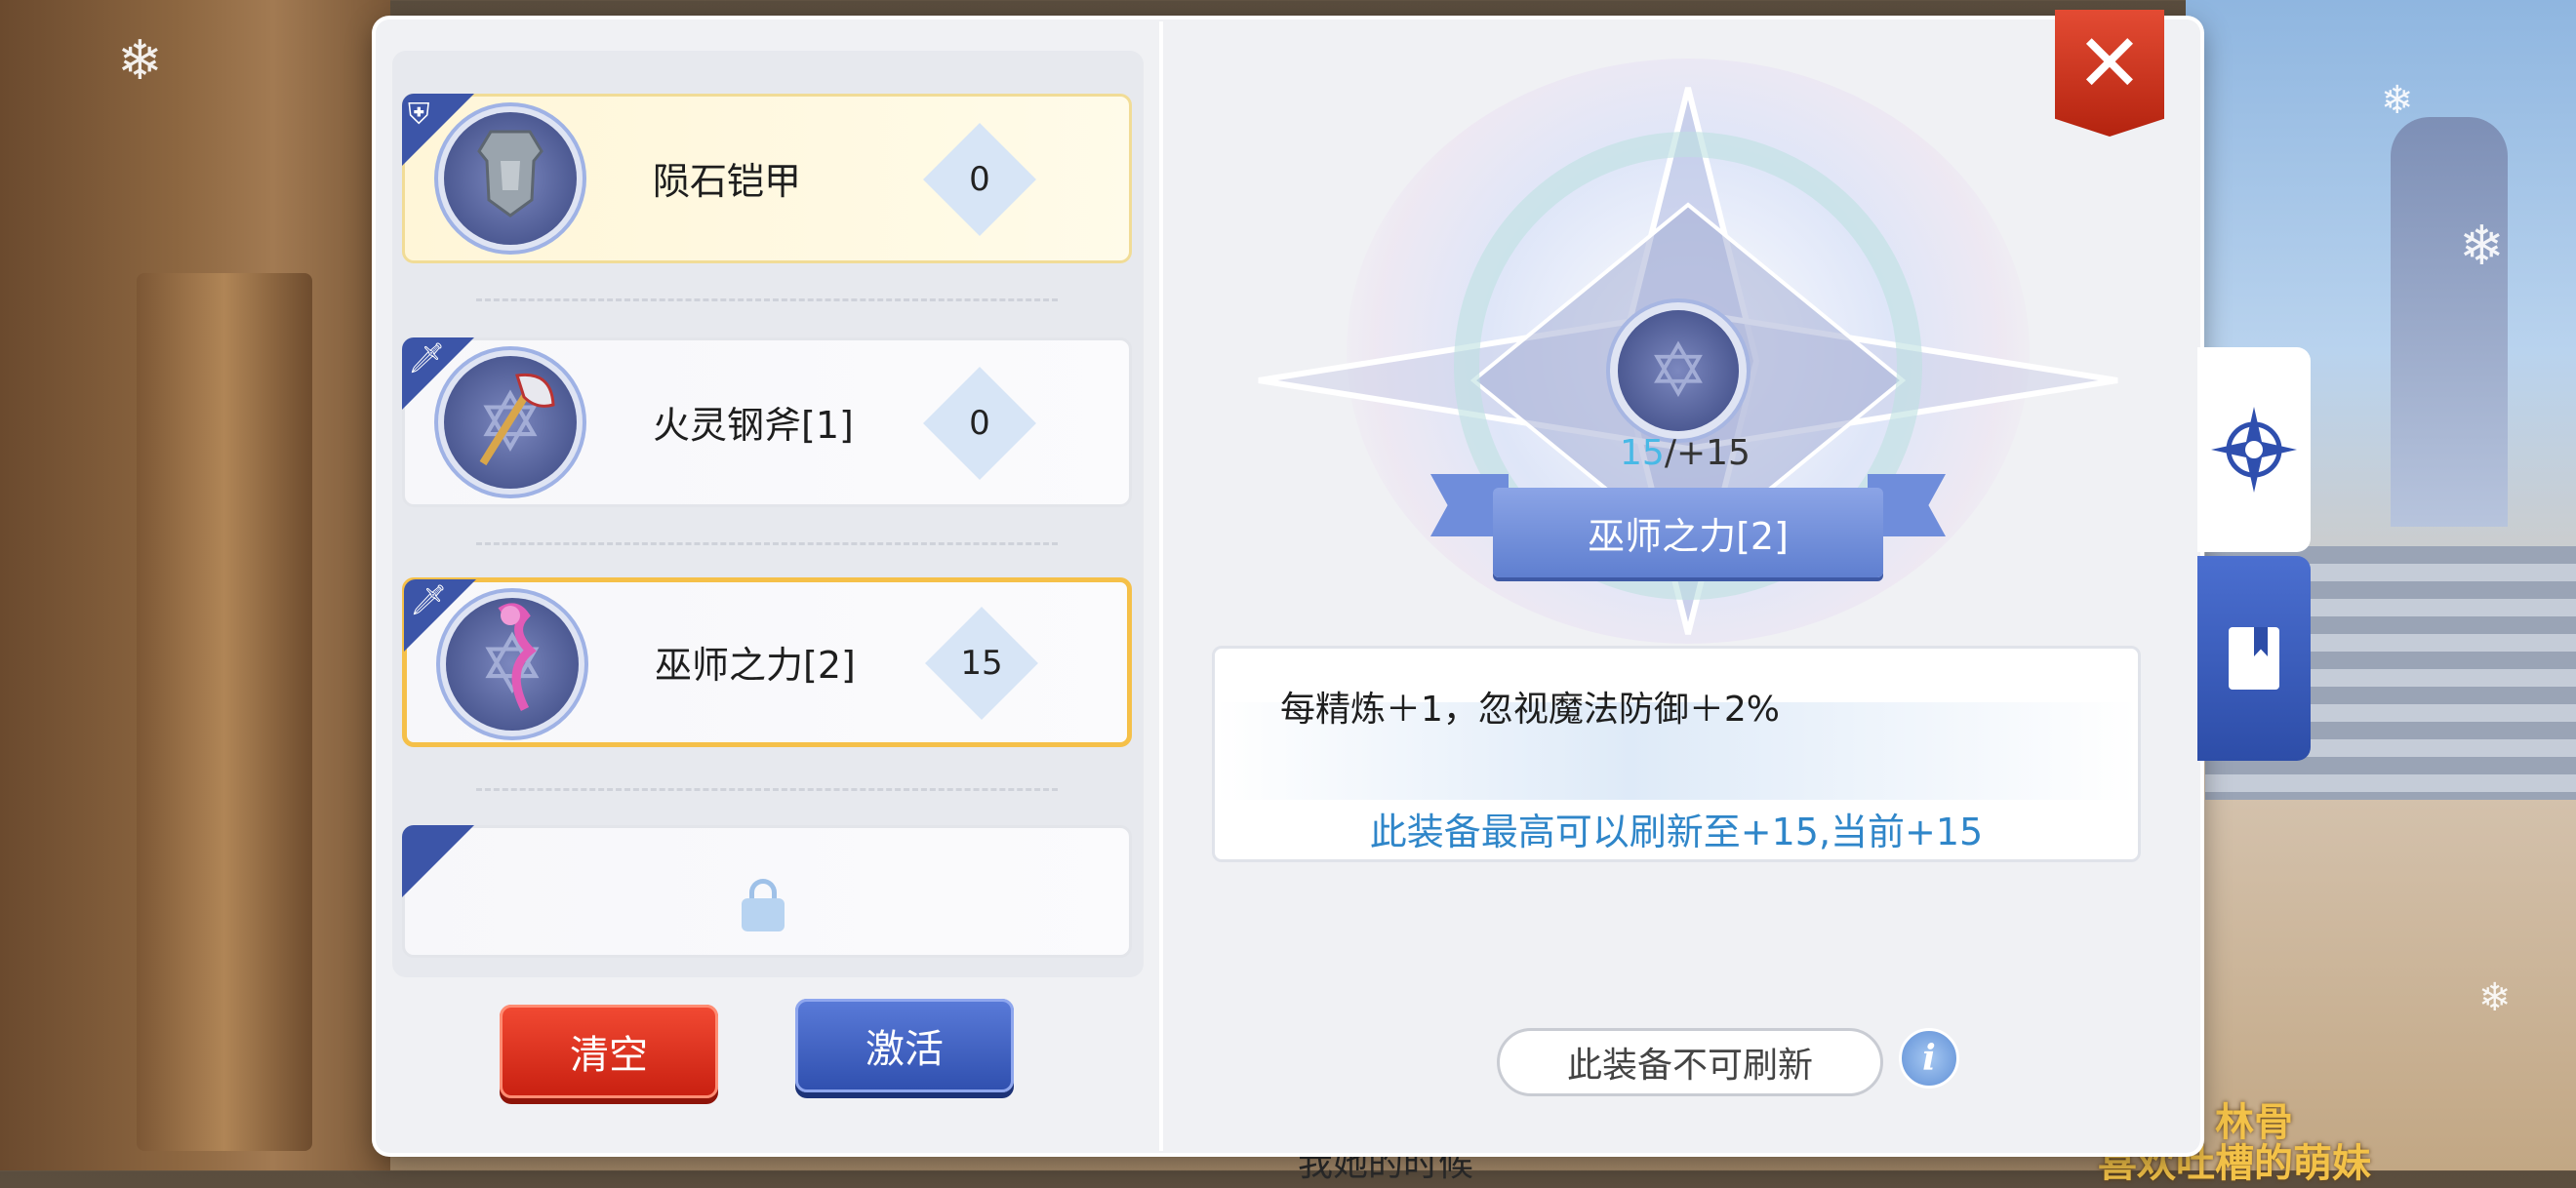  Describe the element at coordinates (1161, 586) in the screenshot. I see `panel-divider` at that location.